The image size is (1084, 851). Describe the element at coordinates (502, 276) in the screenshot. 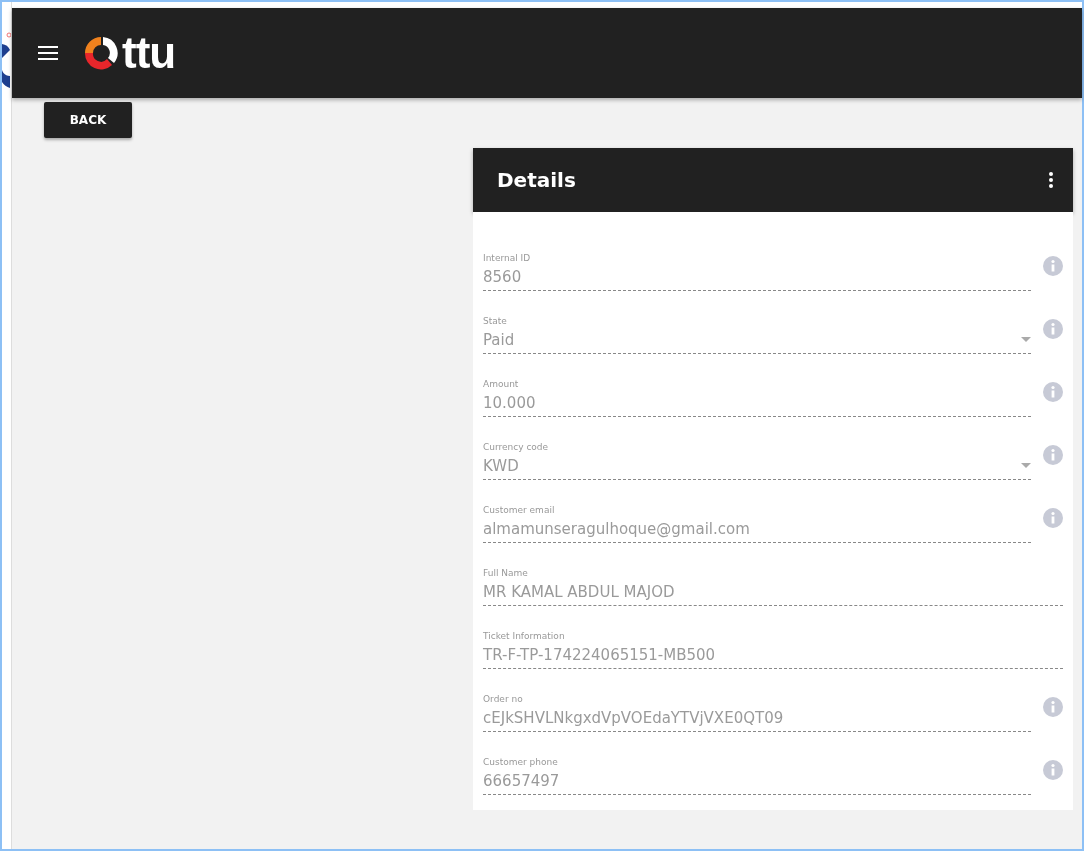

I see `field-value: 8560` at that location.